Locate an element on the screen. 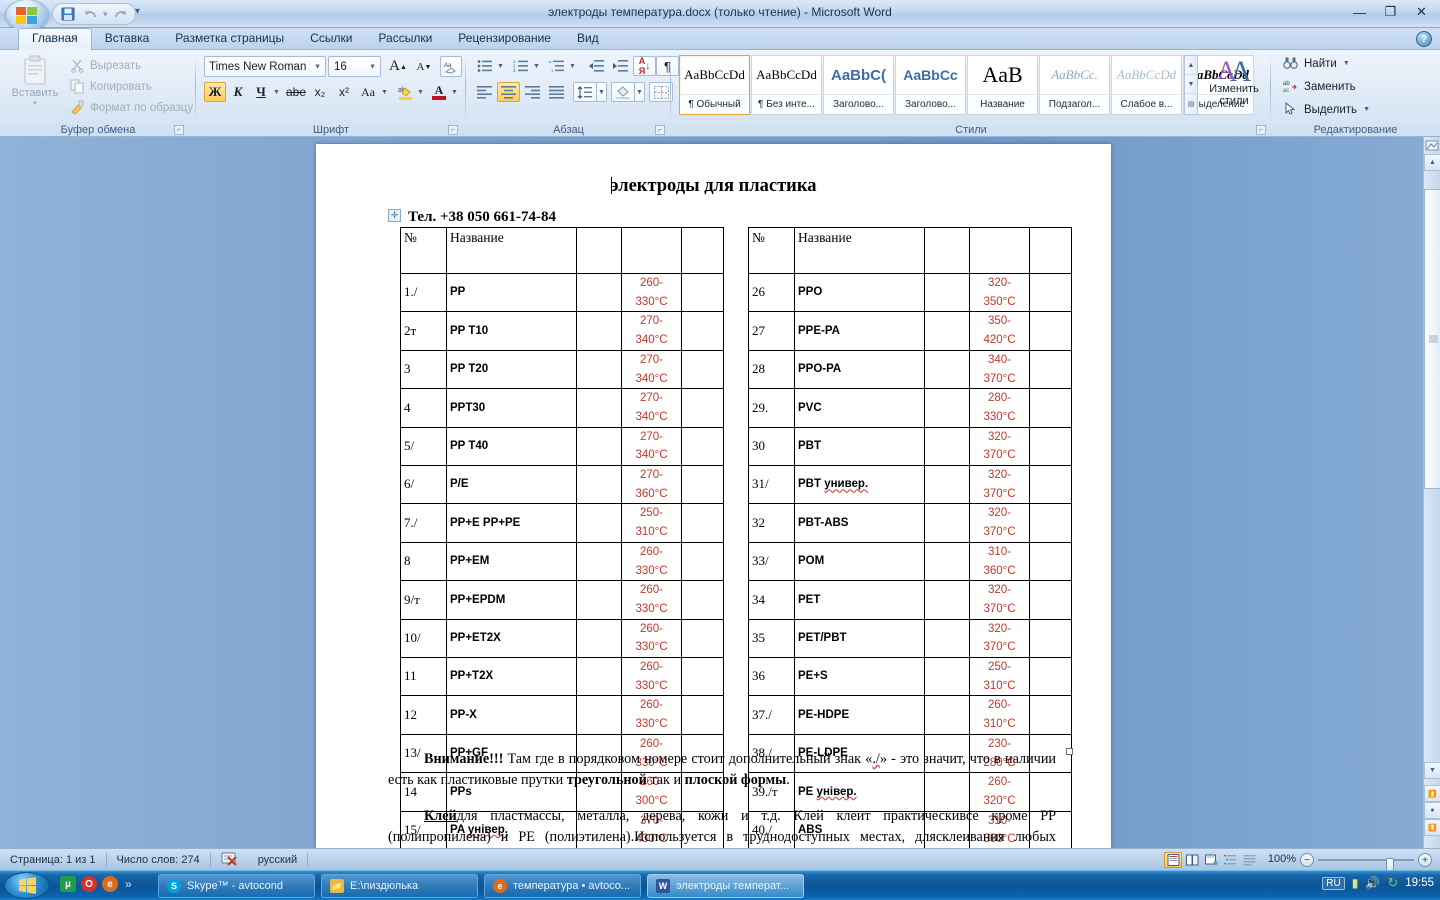 This screenshot has height=900, width=1440. word-count: Число слов: 274 is located at coordinates (158, 860).